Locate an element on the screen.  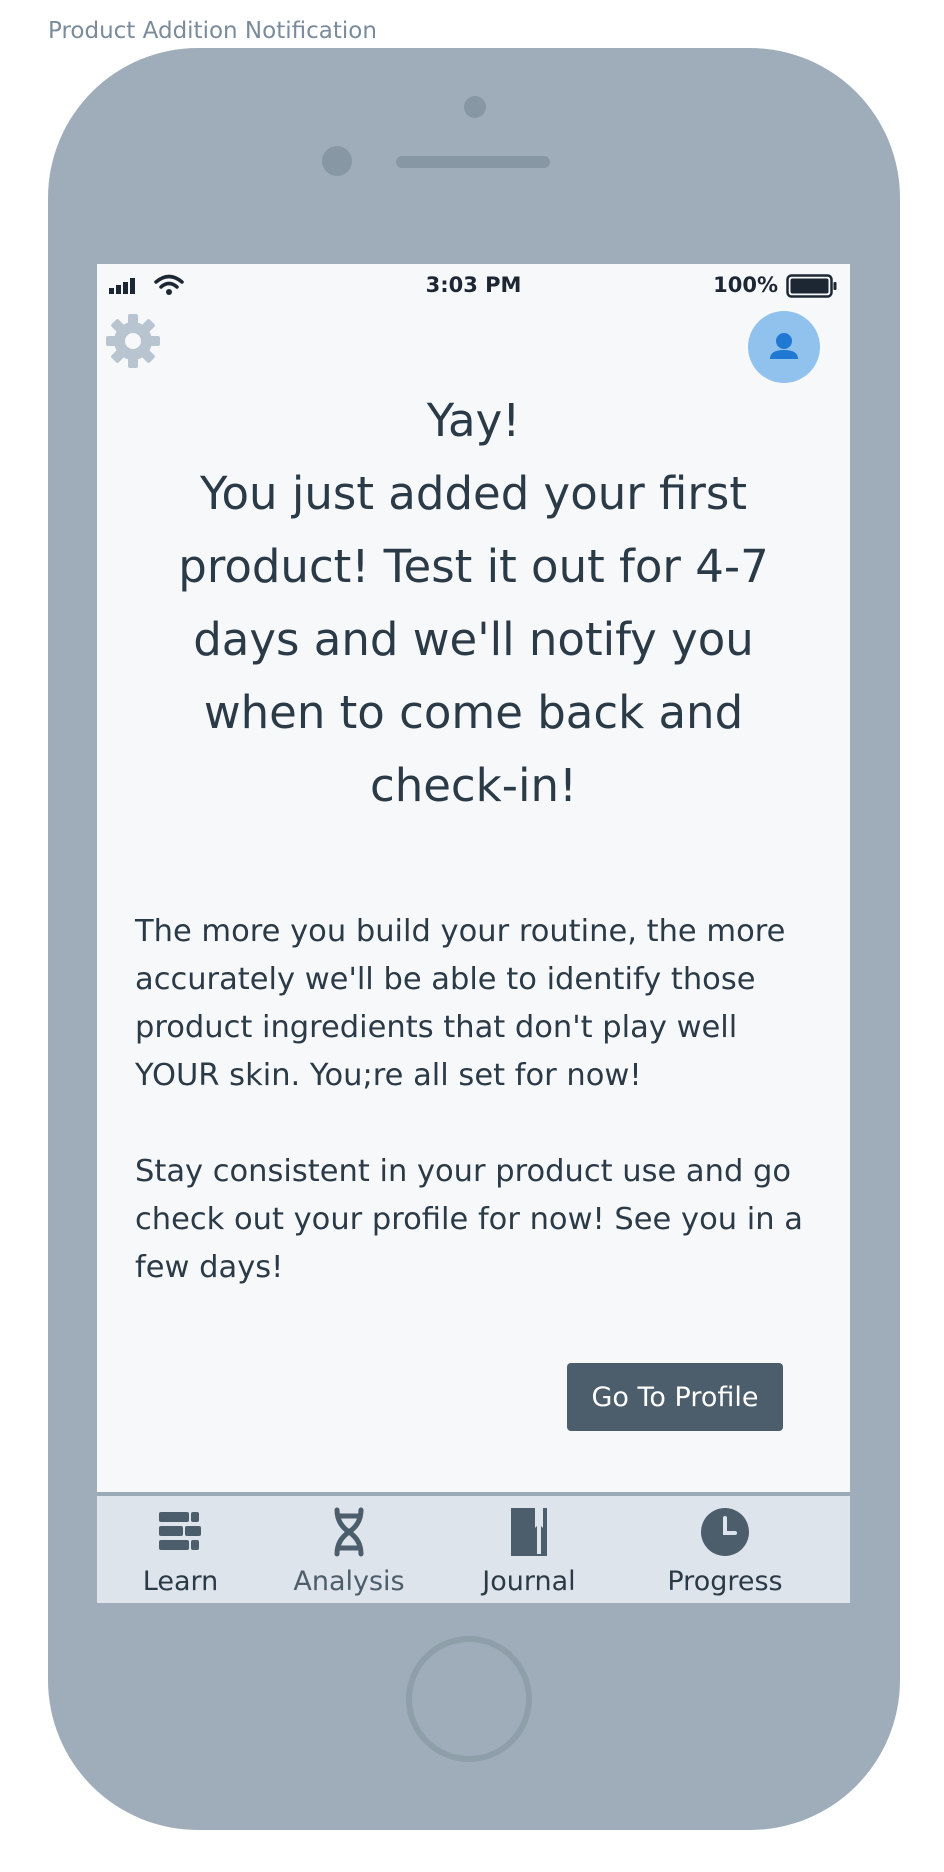
speaker-grille is located at coordinates (473, 162).